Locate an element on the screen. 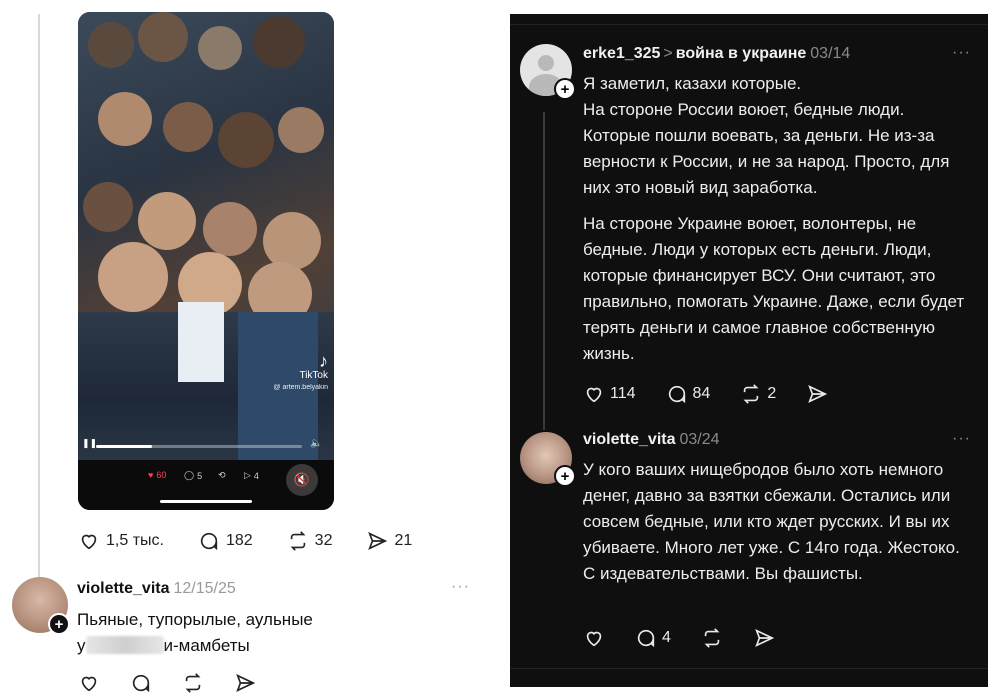 The image size is (1000, 700). post-header: erke1_325 > война в украине 03/14 is located at coordinates (716, 54).